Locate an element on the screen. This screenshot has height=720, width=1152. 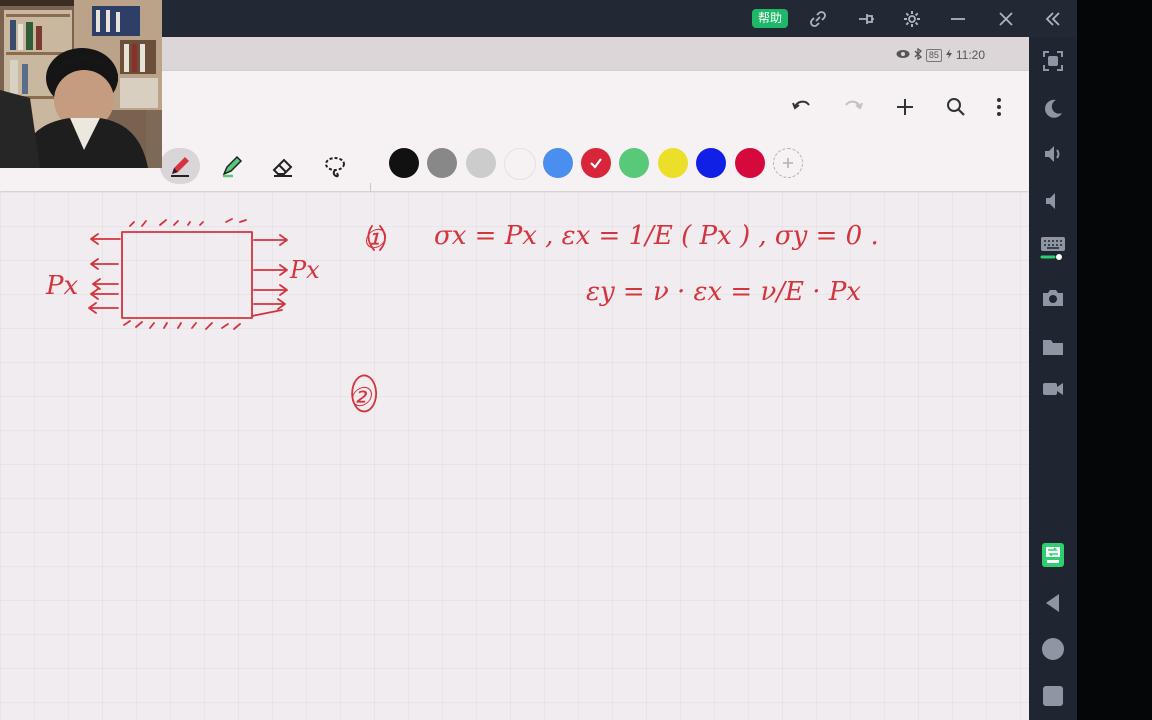
lasso-tool is located at coordinates (335, 166).